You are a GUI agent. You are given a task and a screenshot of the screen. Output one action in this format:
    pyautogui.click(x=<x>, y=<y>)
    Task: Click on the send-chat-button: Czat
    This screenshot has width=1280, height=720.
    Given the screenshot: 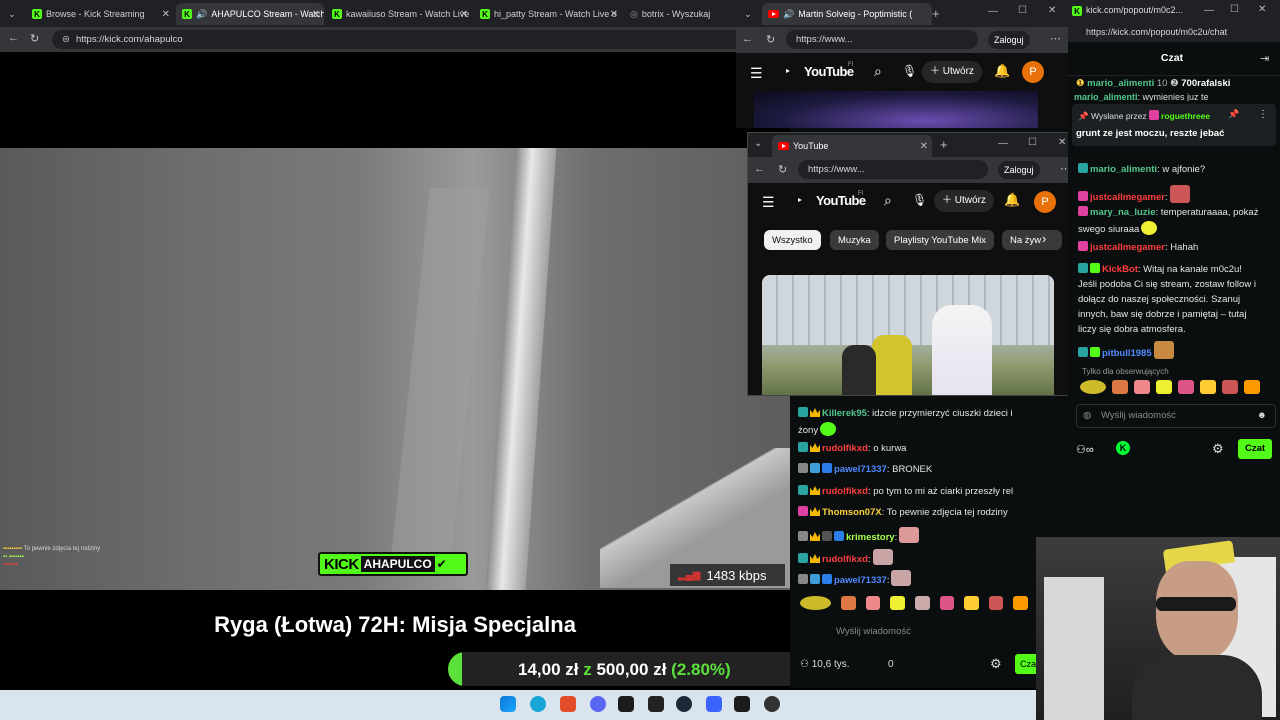 What is the action you would take?
    pyautogui.click(x=1255, y=449)
    